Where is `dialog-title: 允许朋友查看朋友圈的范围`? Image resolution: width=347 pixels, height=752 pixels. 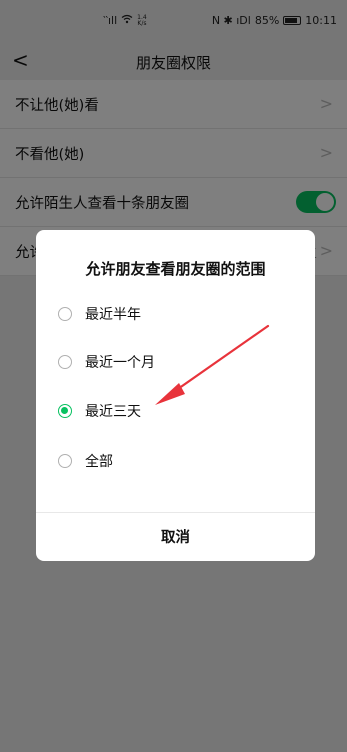 dialog-title: 允许朋友查看朋友圈的范围 is located at coordinates (175, 269).